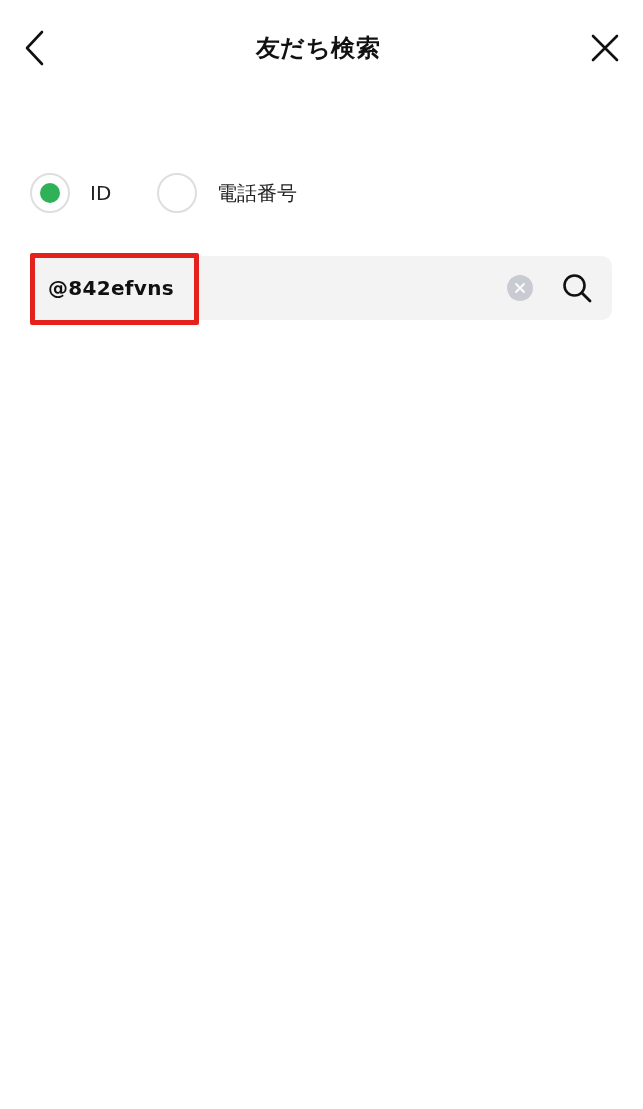 This screenshot has height=1109, width=643. I want to click on clear-icon, so click(520, 288).